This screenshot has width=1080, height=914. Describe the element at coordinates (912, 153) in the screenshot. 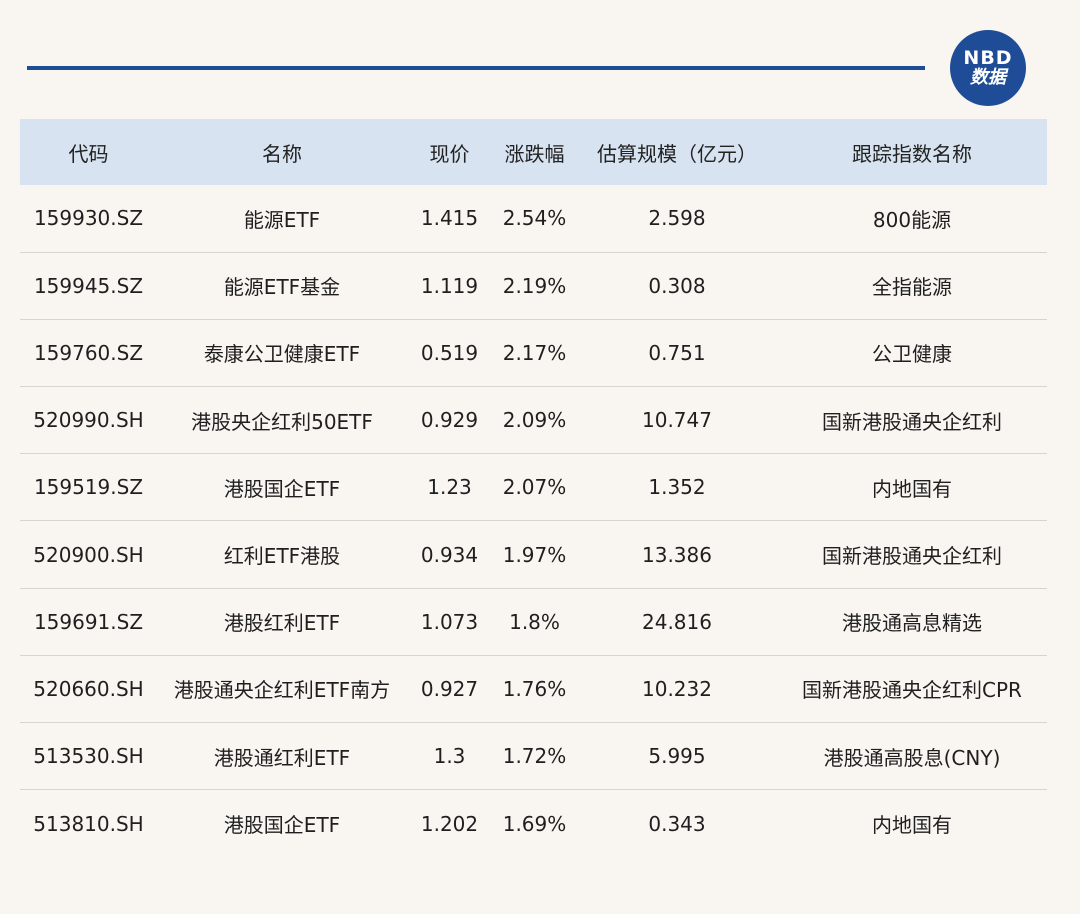

I see `header-index: 跟踪指数名称` at that location.